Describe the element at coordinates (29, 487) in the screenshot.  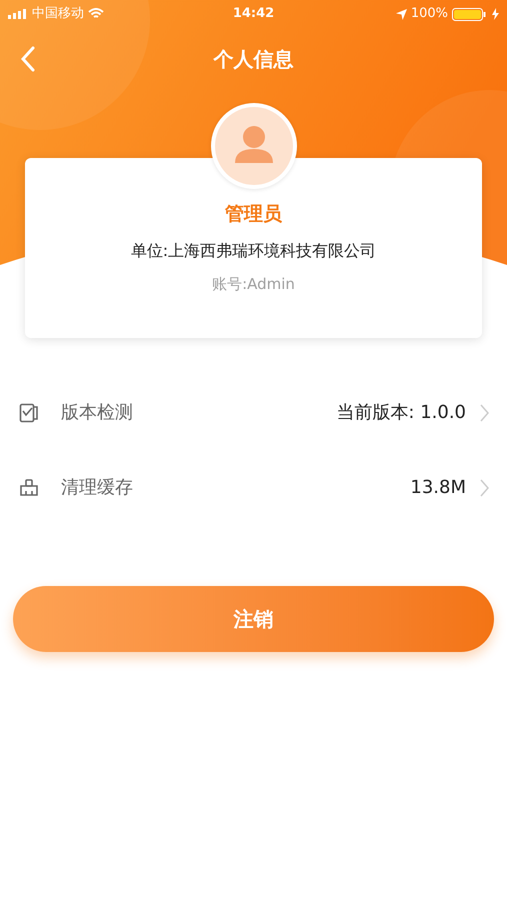
I see `broom-icon` at that location.